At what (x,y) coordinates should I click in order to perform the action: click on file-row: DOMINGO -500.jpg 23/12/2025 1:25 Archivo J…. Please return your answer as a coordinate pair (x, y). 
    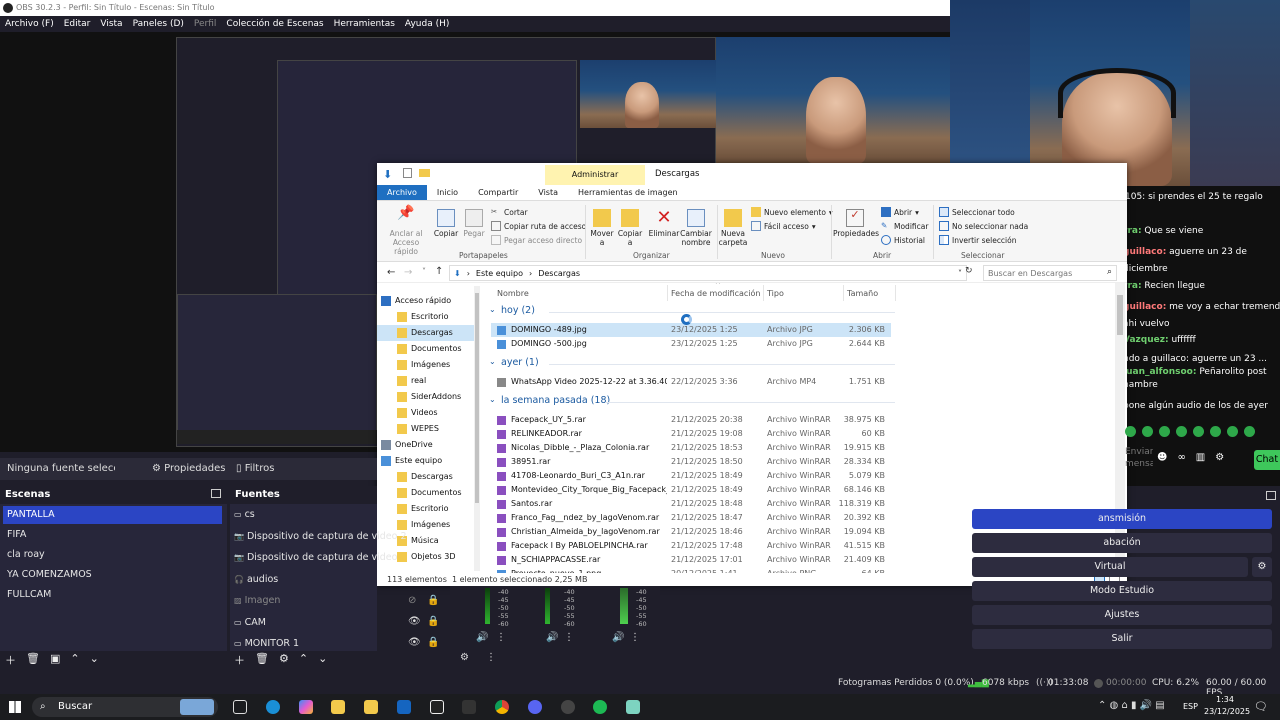
    Looking at the image, I should click on (691, 344).